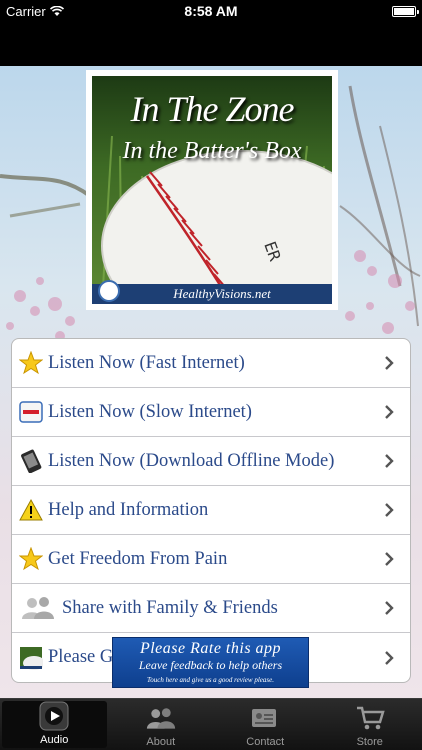 The image size is (422, 750). Describe the element at coordinates (222, 293) in the screenshot. I see `cover-footer-text: HealthyVisions.net` at that location.